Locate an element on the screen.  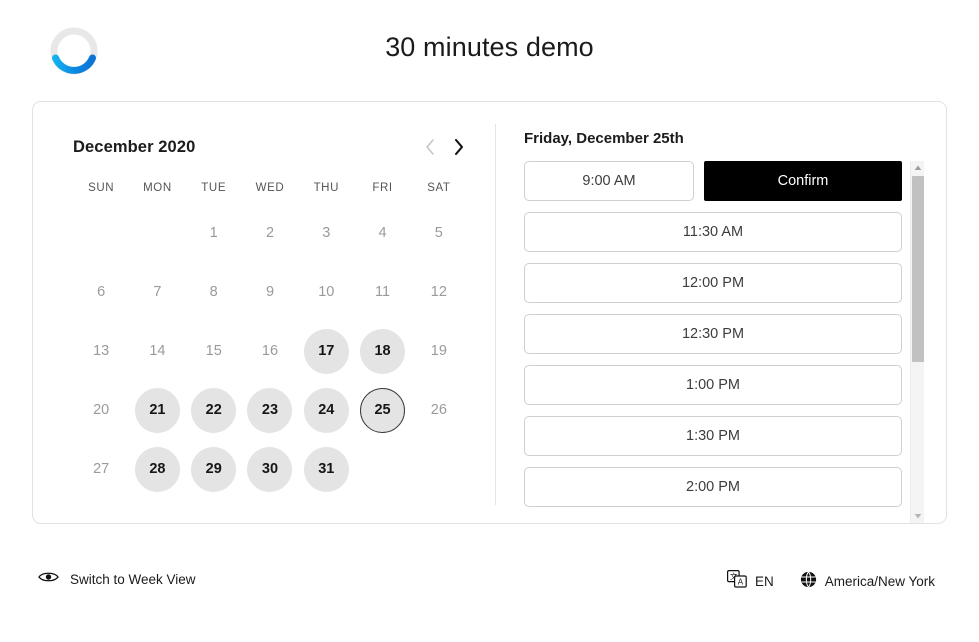
calendar-day-23: 23 is located at coordinates (270, 410).